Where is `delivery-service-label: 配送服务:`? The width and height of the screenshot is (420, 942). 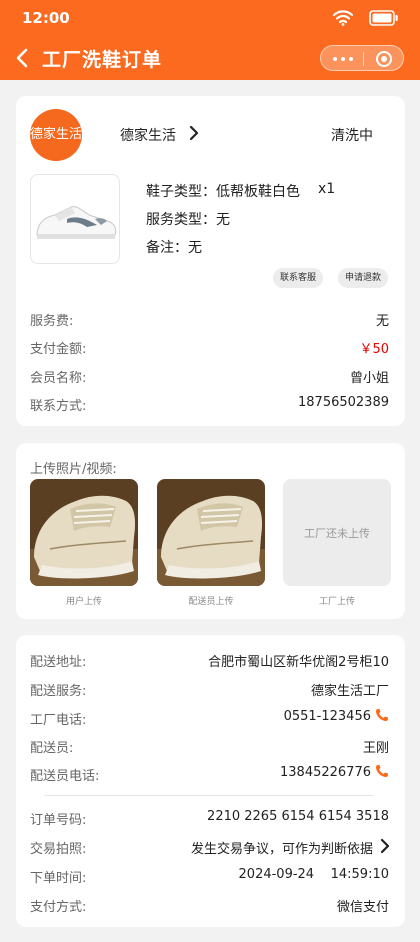 delivery-service-label: 配送服务: is located at coordinates (58, 691).